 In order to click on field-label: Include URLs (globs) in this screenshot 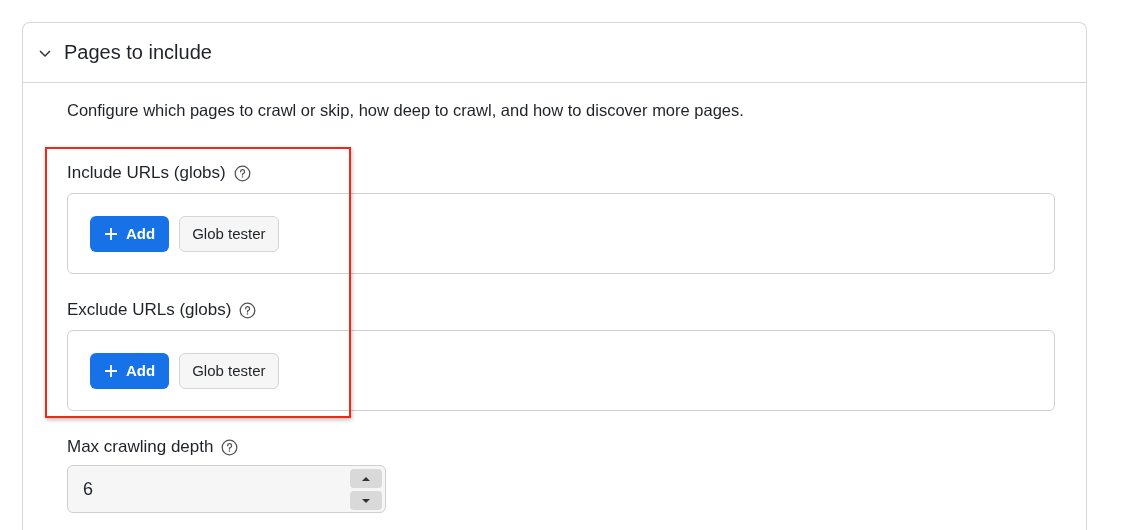, I will do `click(146, 173)`.